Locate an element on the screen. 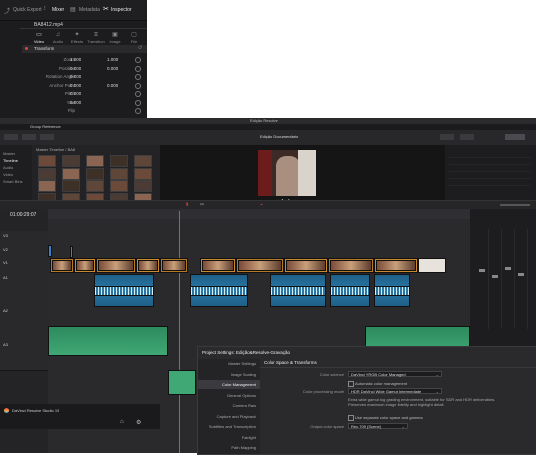 The image size is (536, 455). inspector-icon: ✂ is located at coordinates (106, 9).